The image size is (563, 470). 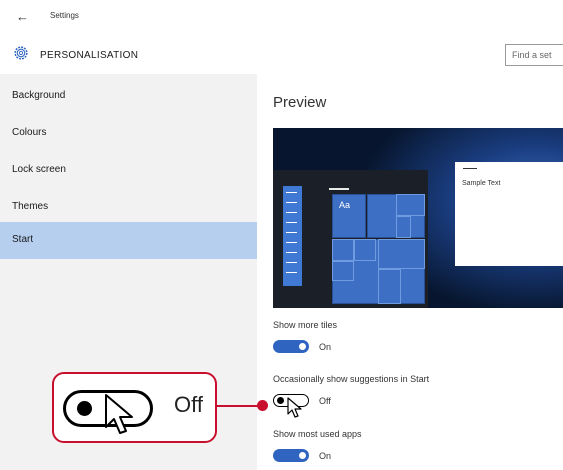 What do you see at coordinates (291, 346) in the screenshot?
I see `toggle-more-tiles` at bounding box center [291, 346].